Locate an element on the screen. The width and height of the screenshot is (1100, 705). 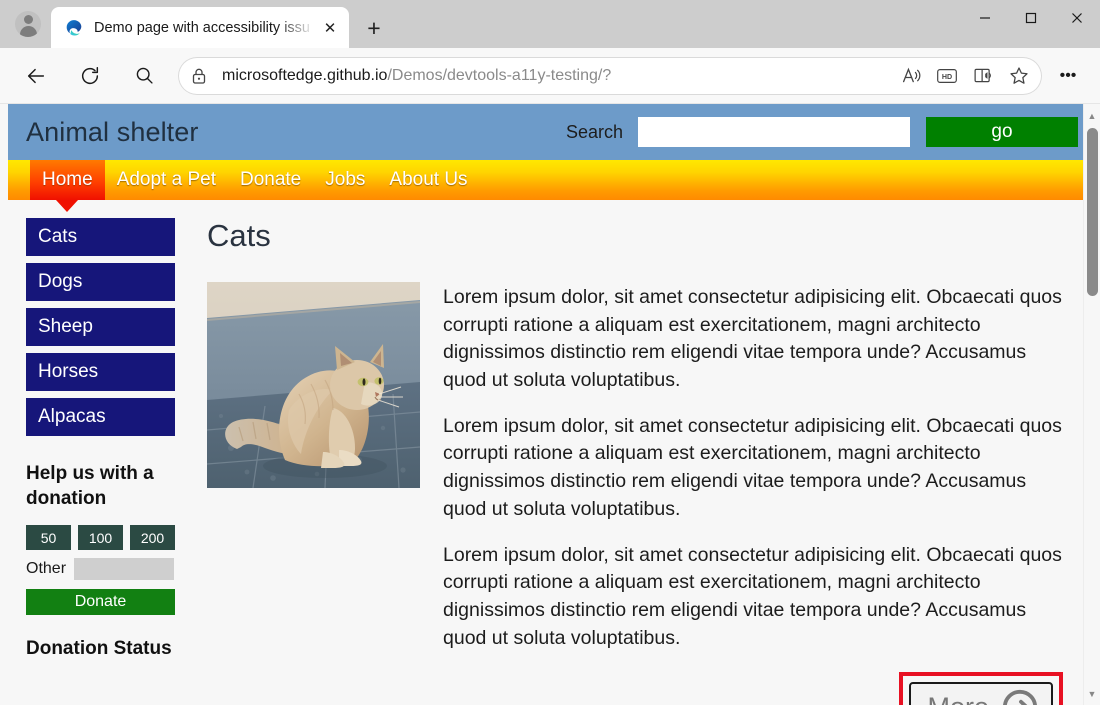
donation-amount-50: 50 is located at coordinates (48, 538).